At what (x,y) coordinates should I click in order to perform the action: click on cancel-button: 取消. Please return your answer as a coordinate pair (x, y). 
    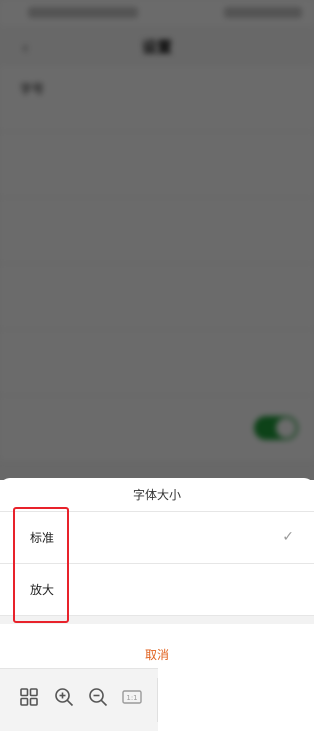
    Looking at the image, I should click on (157, 646).